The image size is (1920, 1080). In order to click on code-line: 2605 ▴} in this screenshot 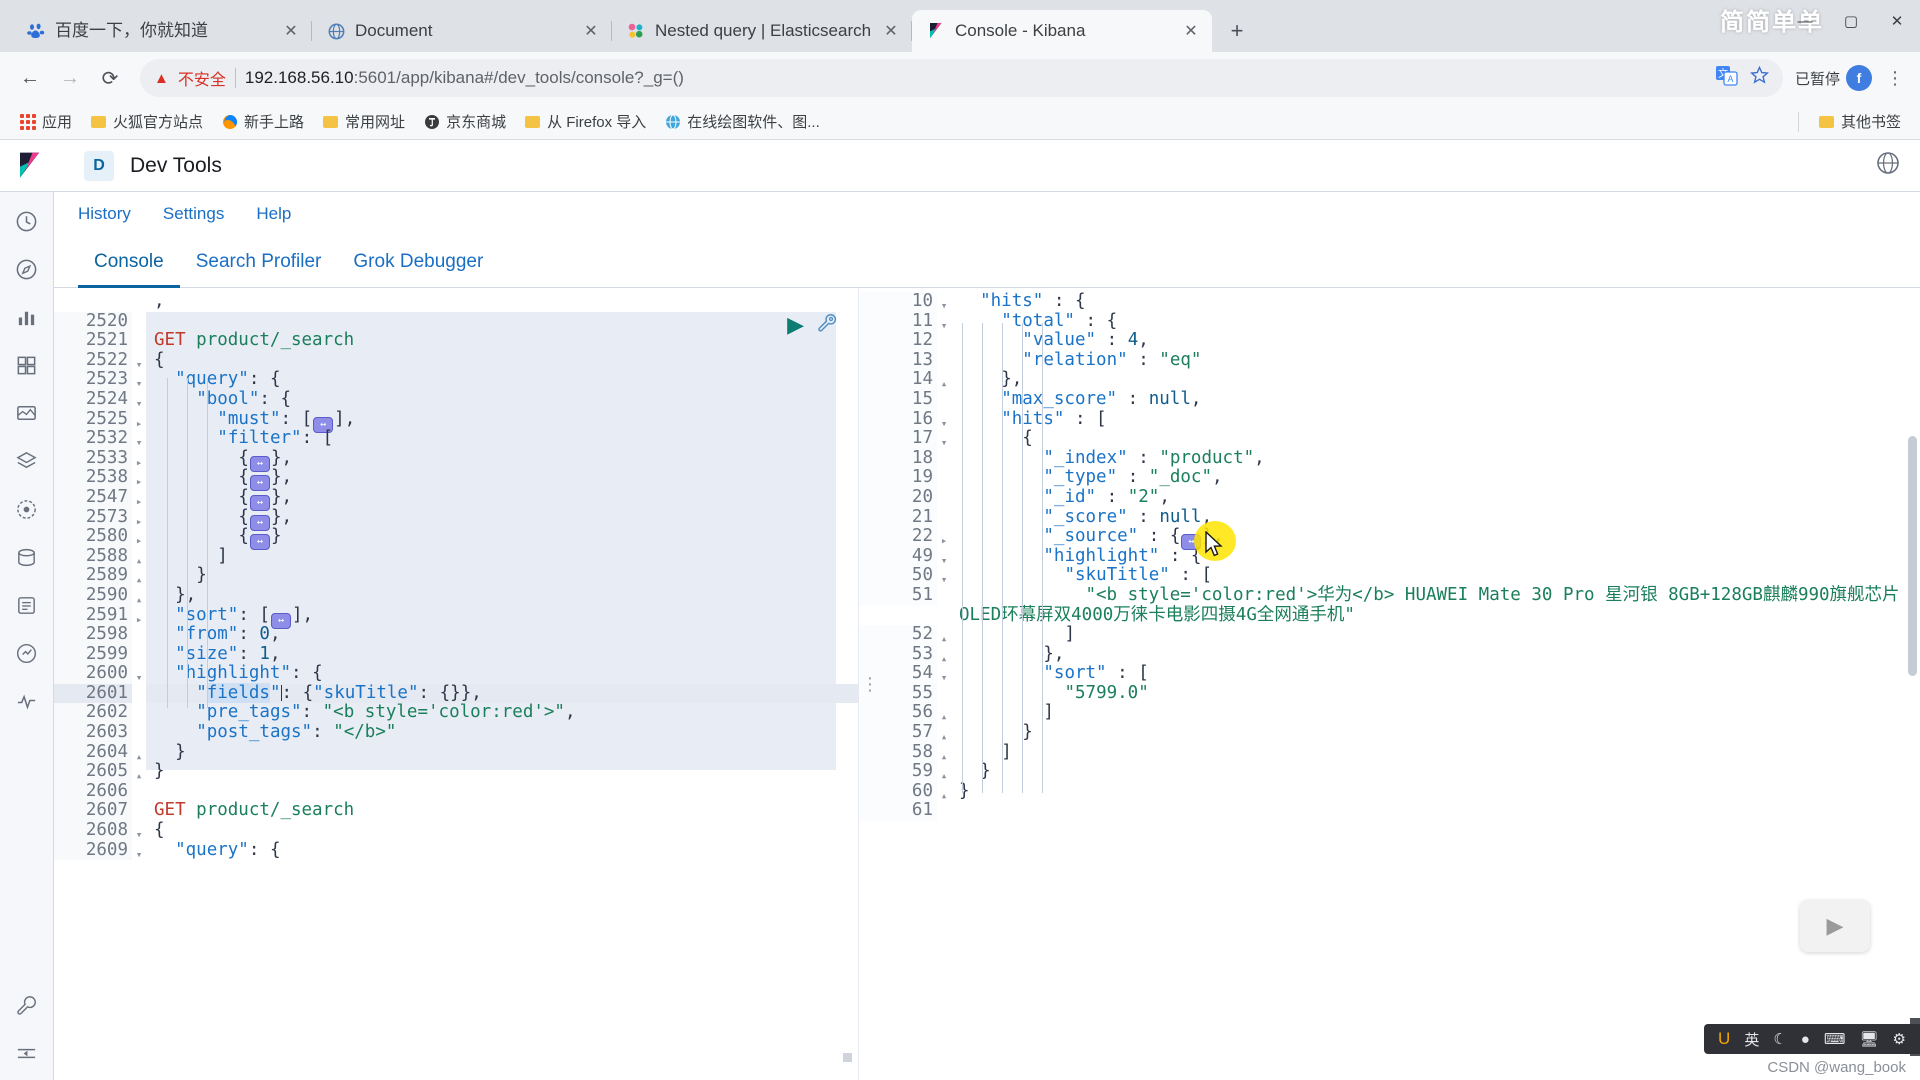, I will do `click(456, 771)`.